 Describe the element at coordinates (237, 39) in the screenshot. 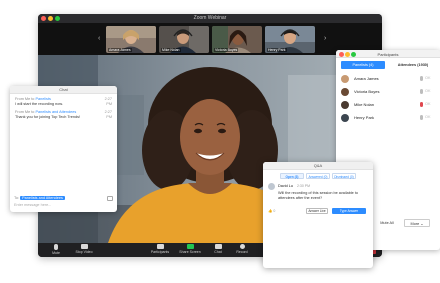

I see `video-thumbnail: Victoria Boyes` at that location.